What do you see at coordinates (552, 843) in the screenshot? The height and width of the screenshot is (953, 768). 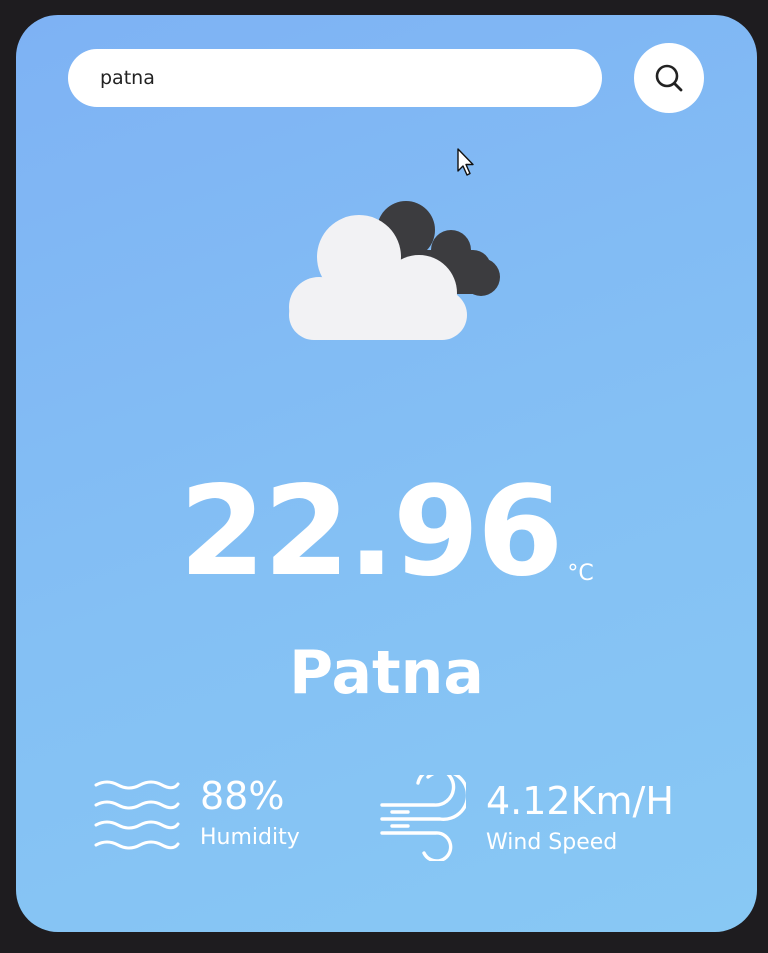 I see `wind-label: Wind Speed` at bounding box center [552, 843].